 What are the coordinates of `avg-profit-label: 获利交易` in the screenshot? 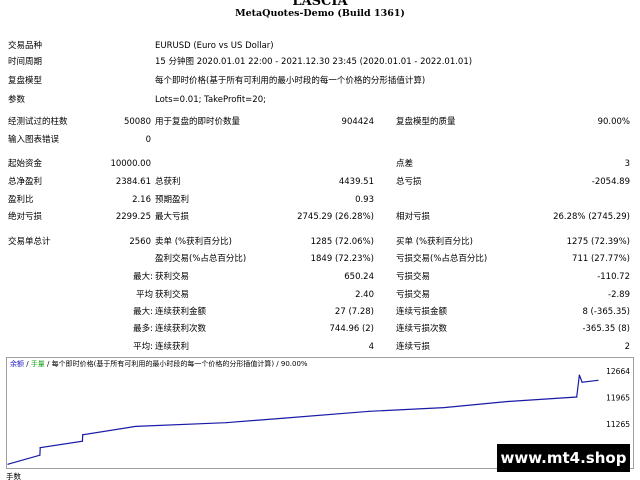 It's located at (172, 295).